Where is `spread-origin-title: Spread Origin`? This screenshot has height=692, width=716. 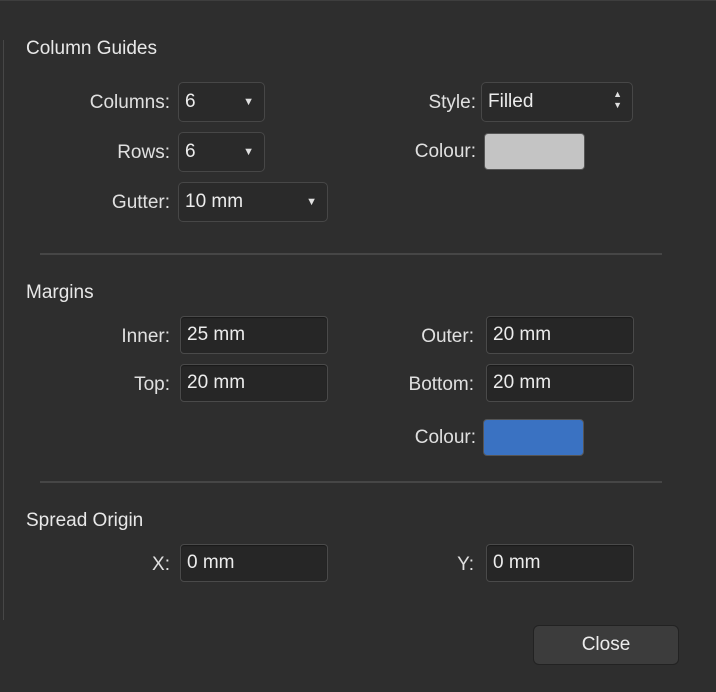
spread-origin-title: Spread Origin is located at coordinates (85, 520).